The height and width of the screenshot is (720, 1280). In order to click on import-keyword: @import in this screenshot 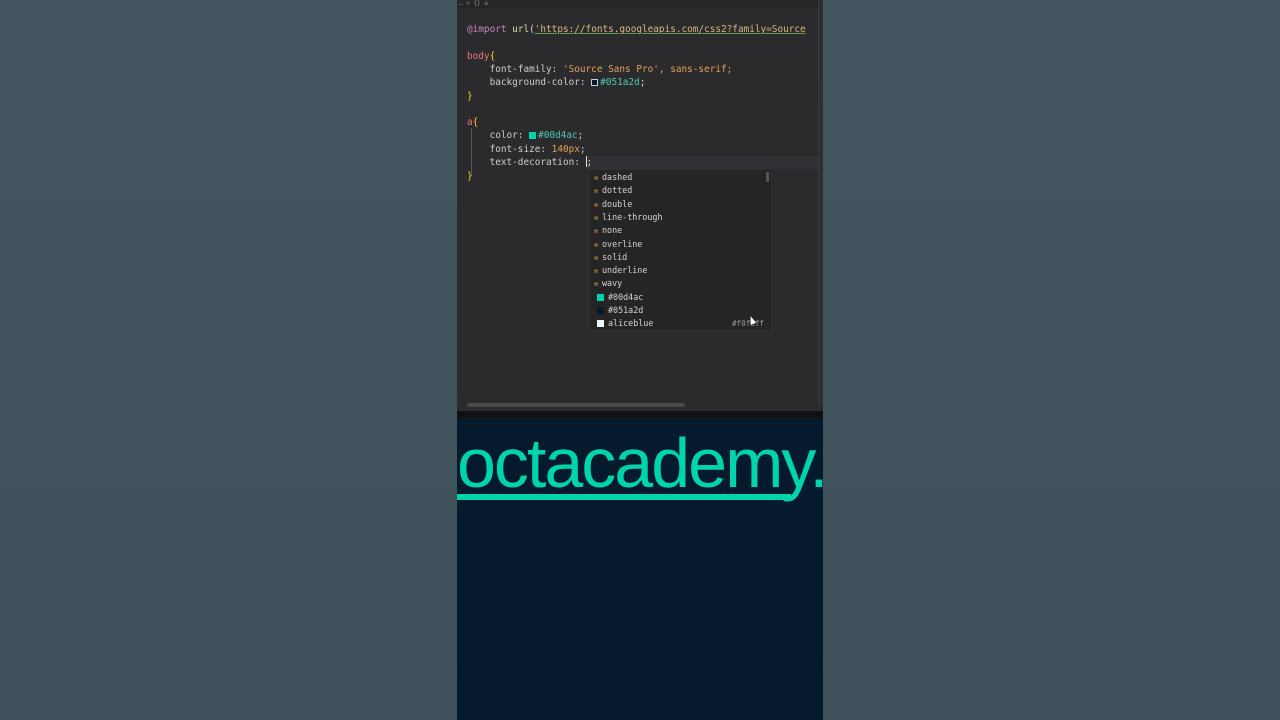, I will do `click(487, 29)`.